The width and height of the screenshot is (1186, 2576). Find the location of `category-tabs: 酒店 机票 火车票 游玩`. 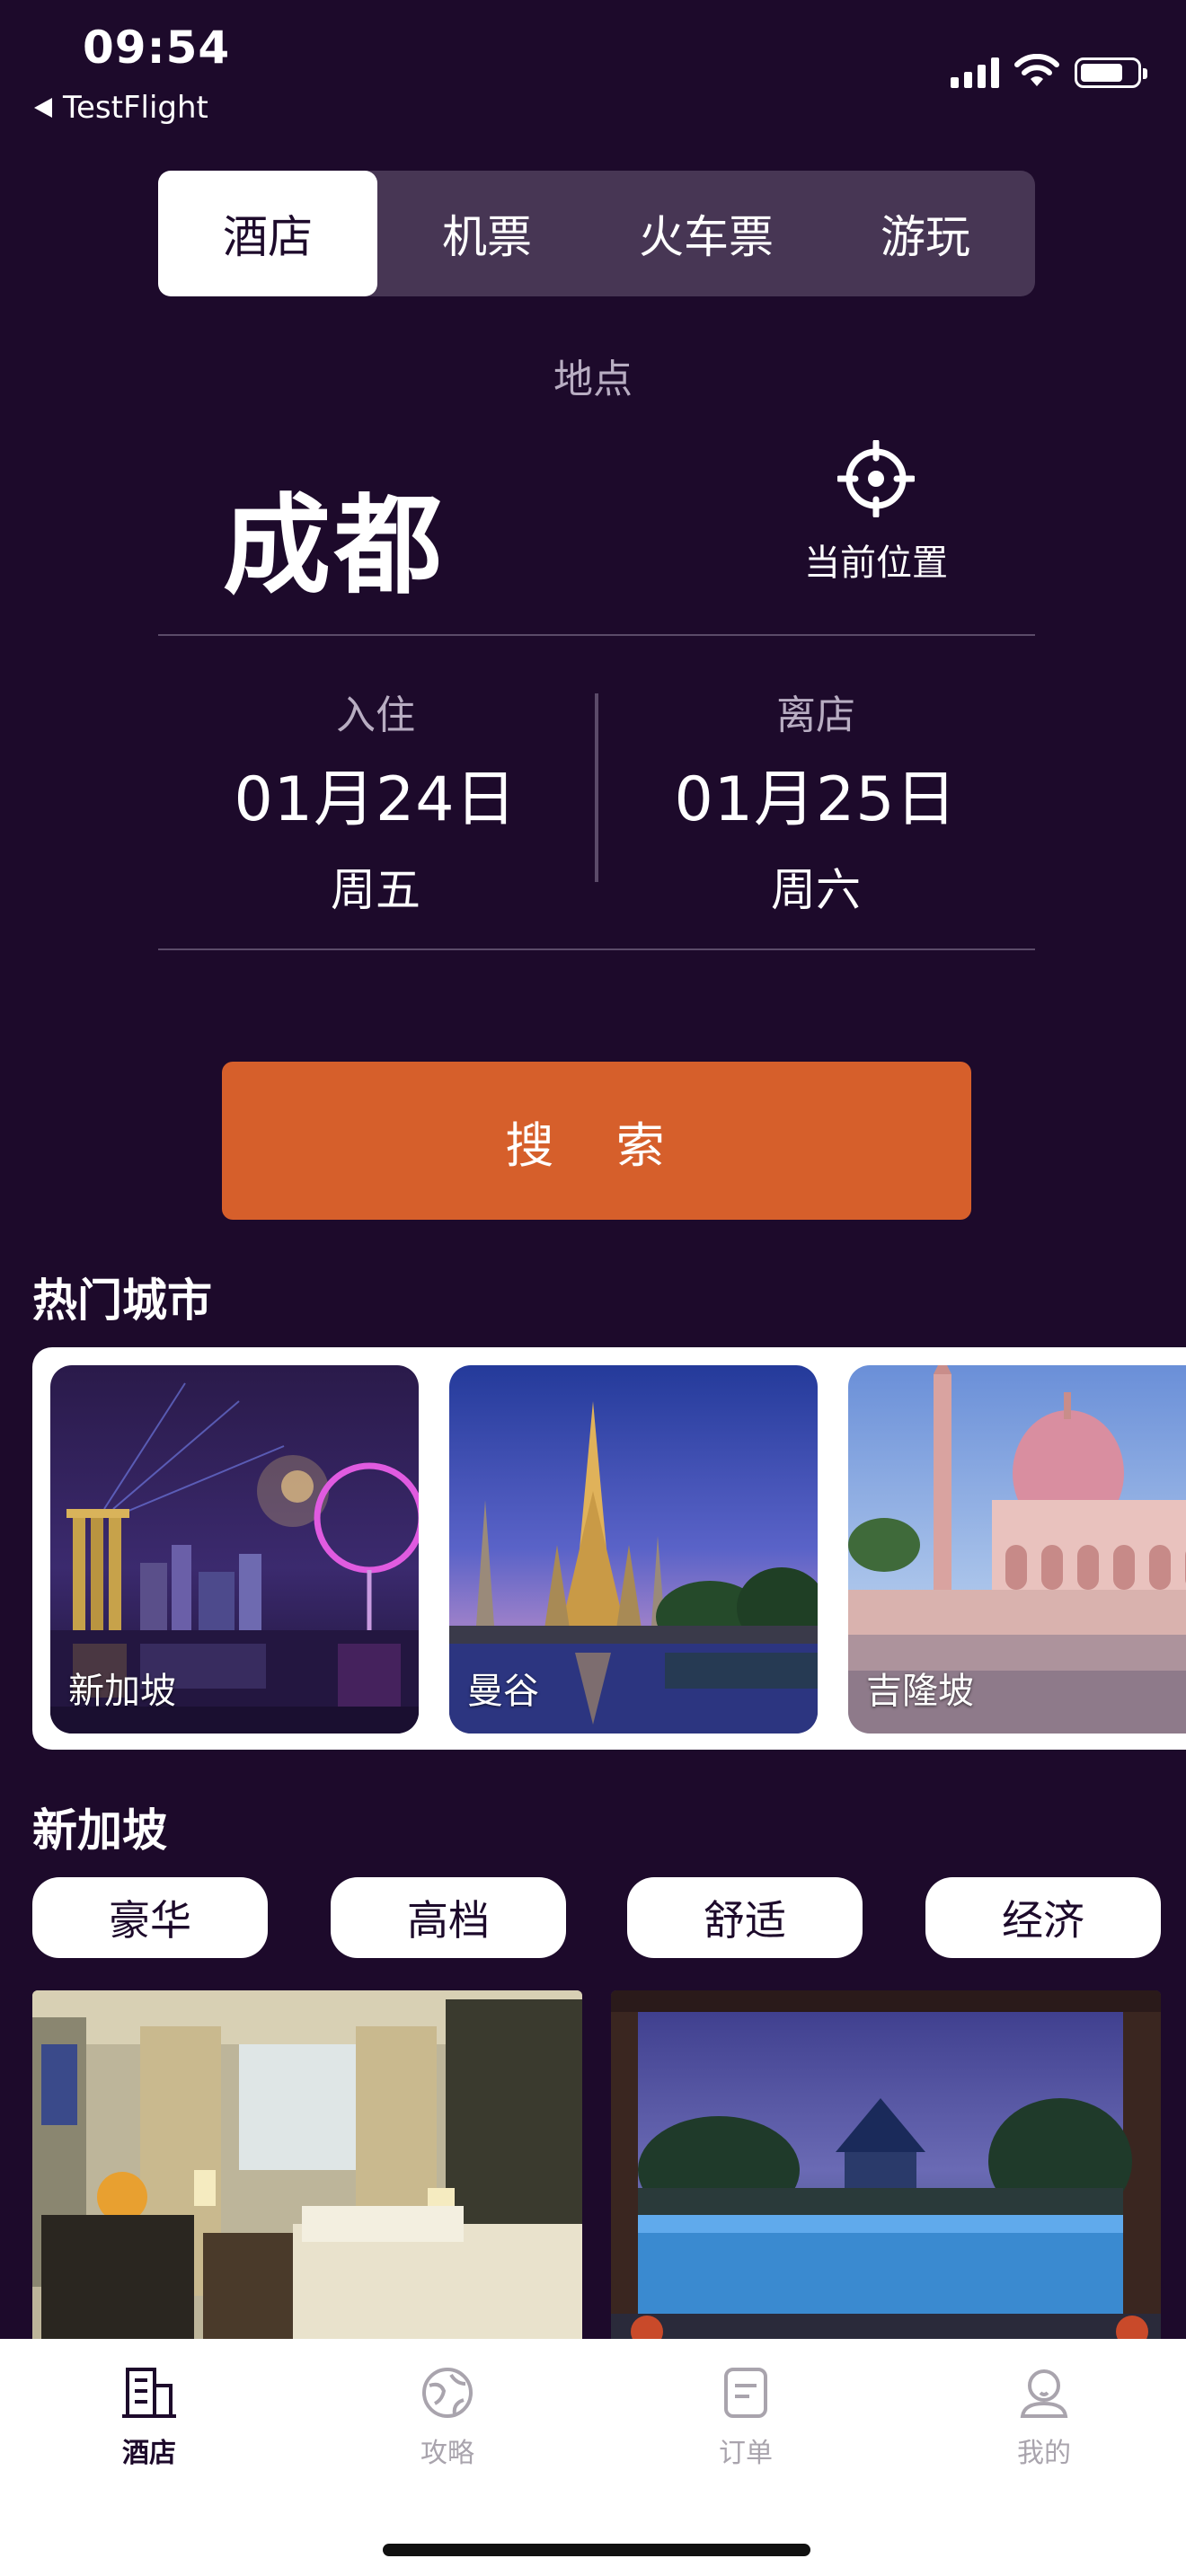

category-tabs: 酒店 机票 火车票 游玩 is located at coordinates (596, 233).